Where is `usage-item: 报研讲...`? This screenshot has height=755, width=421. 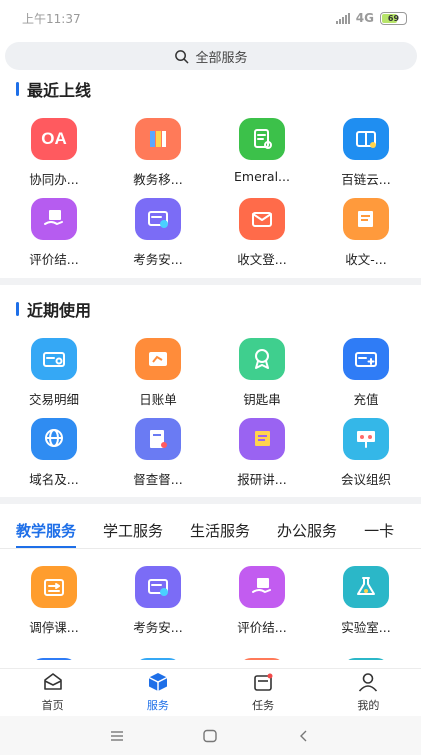
usage-item: 报研讲... is located at coordinates (262, 452).